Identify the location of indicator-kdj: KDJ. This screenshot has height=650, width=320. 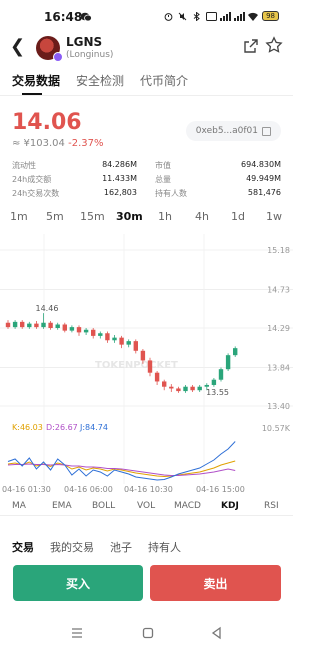
(230, 506).